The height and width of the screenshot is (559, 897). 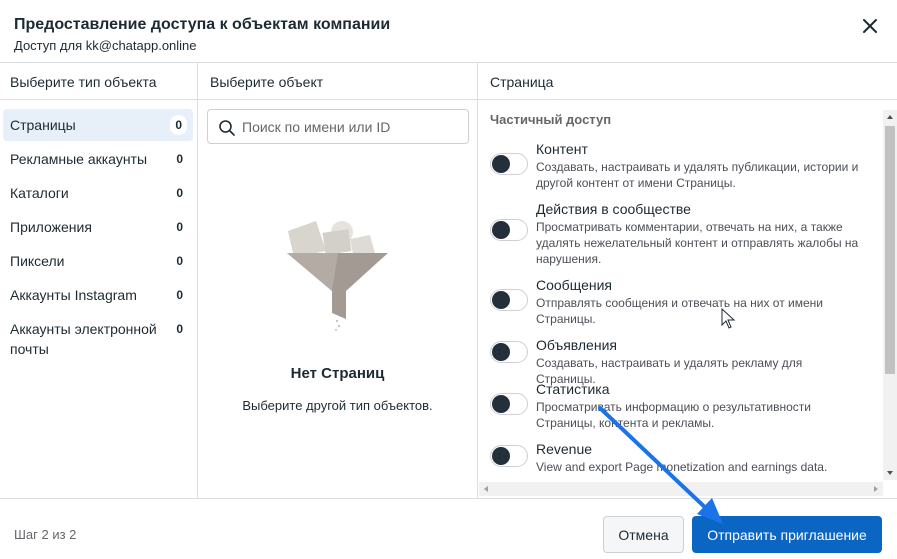 What do you see at coordinates (51, 227) in the screenshot?
I see `object-type-label: Приложения` at bounding box center [51, 227].